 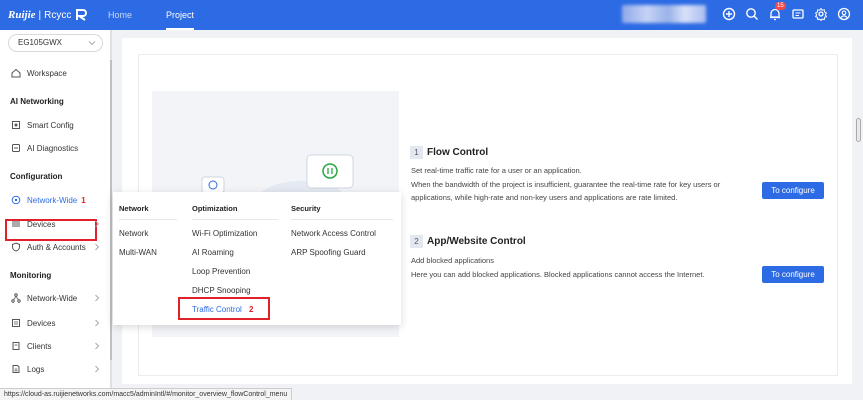 I want to click on sidebar-item-label: Clients, so click(x=39, y=346).